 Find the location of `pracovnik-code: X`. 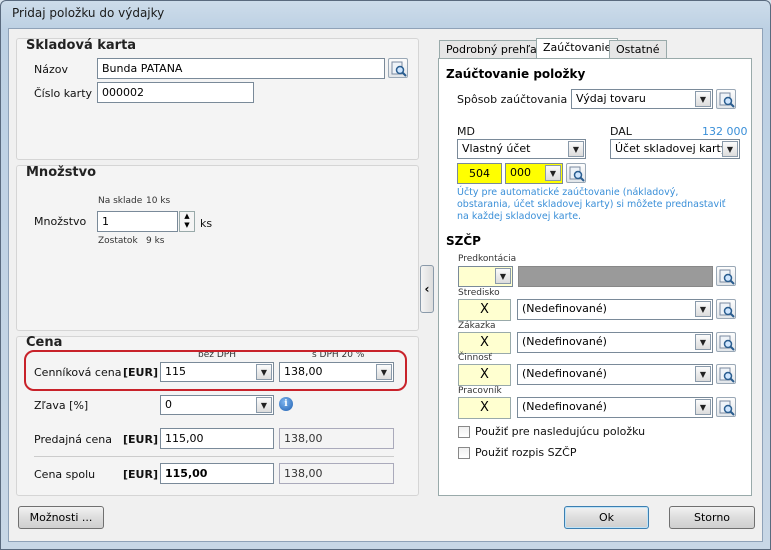

pracovnik-code: X is located at coordinates (484, 408).